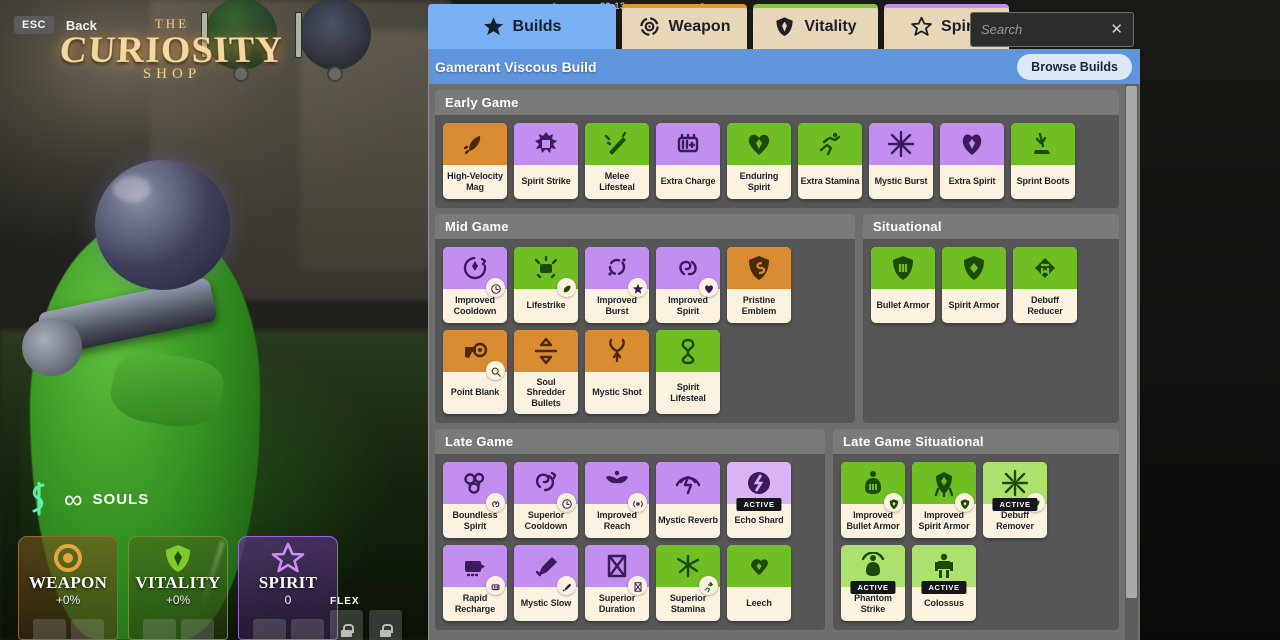 This screenshot has width=1280, height=640. Describe the element at coordinates (68, 588) in the screenshot. I see `stat-card-weapon: WEAPON +0%` at that location.